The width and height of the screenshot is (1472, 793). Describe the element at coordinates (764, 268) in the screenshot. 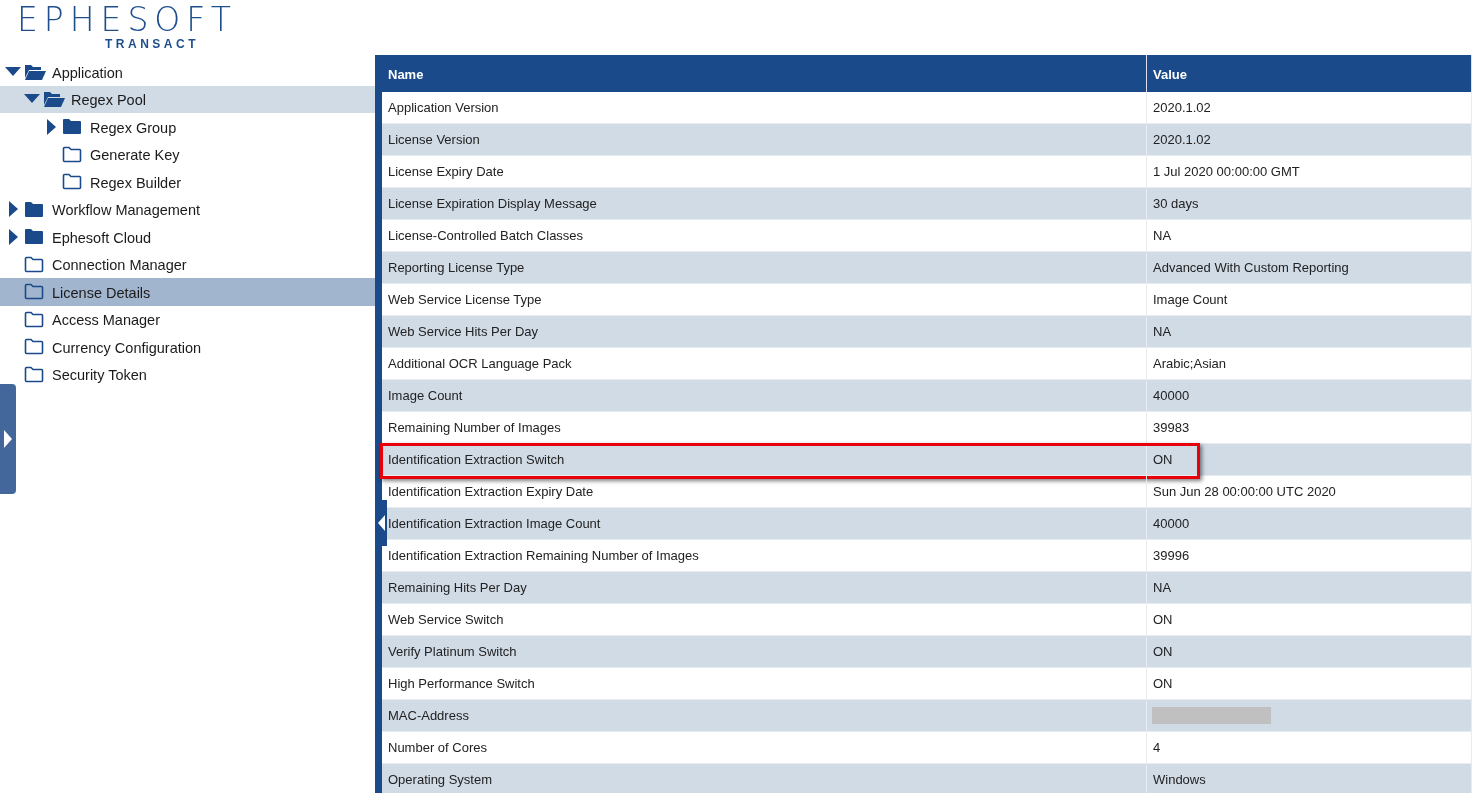

I see `table-cell: Reporting License Type` at that location.